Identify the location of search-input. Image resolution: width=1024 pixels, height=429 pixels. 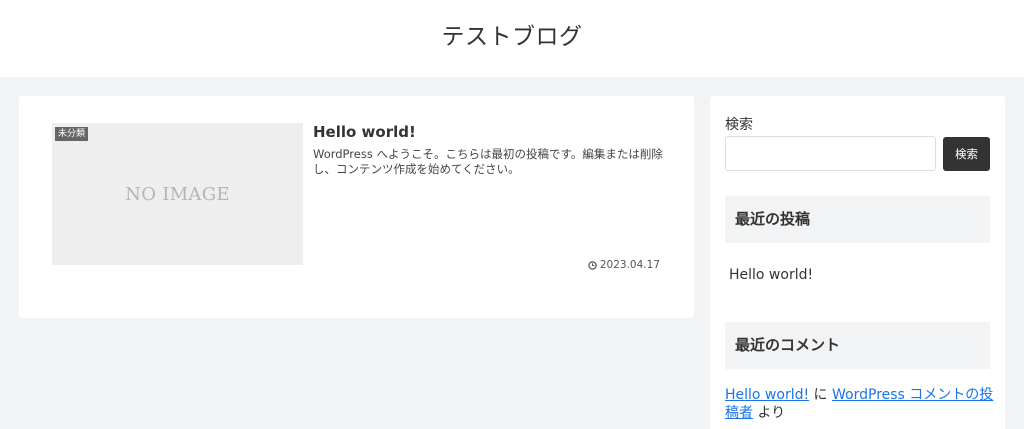
(830, 153).